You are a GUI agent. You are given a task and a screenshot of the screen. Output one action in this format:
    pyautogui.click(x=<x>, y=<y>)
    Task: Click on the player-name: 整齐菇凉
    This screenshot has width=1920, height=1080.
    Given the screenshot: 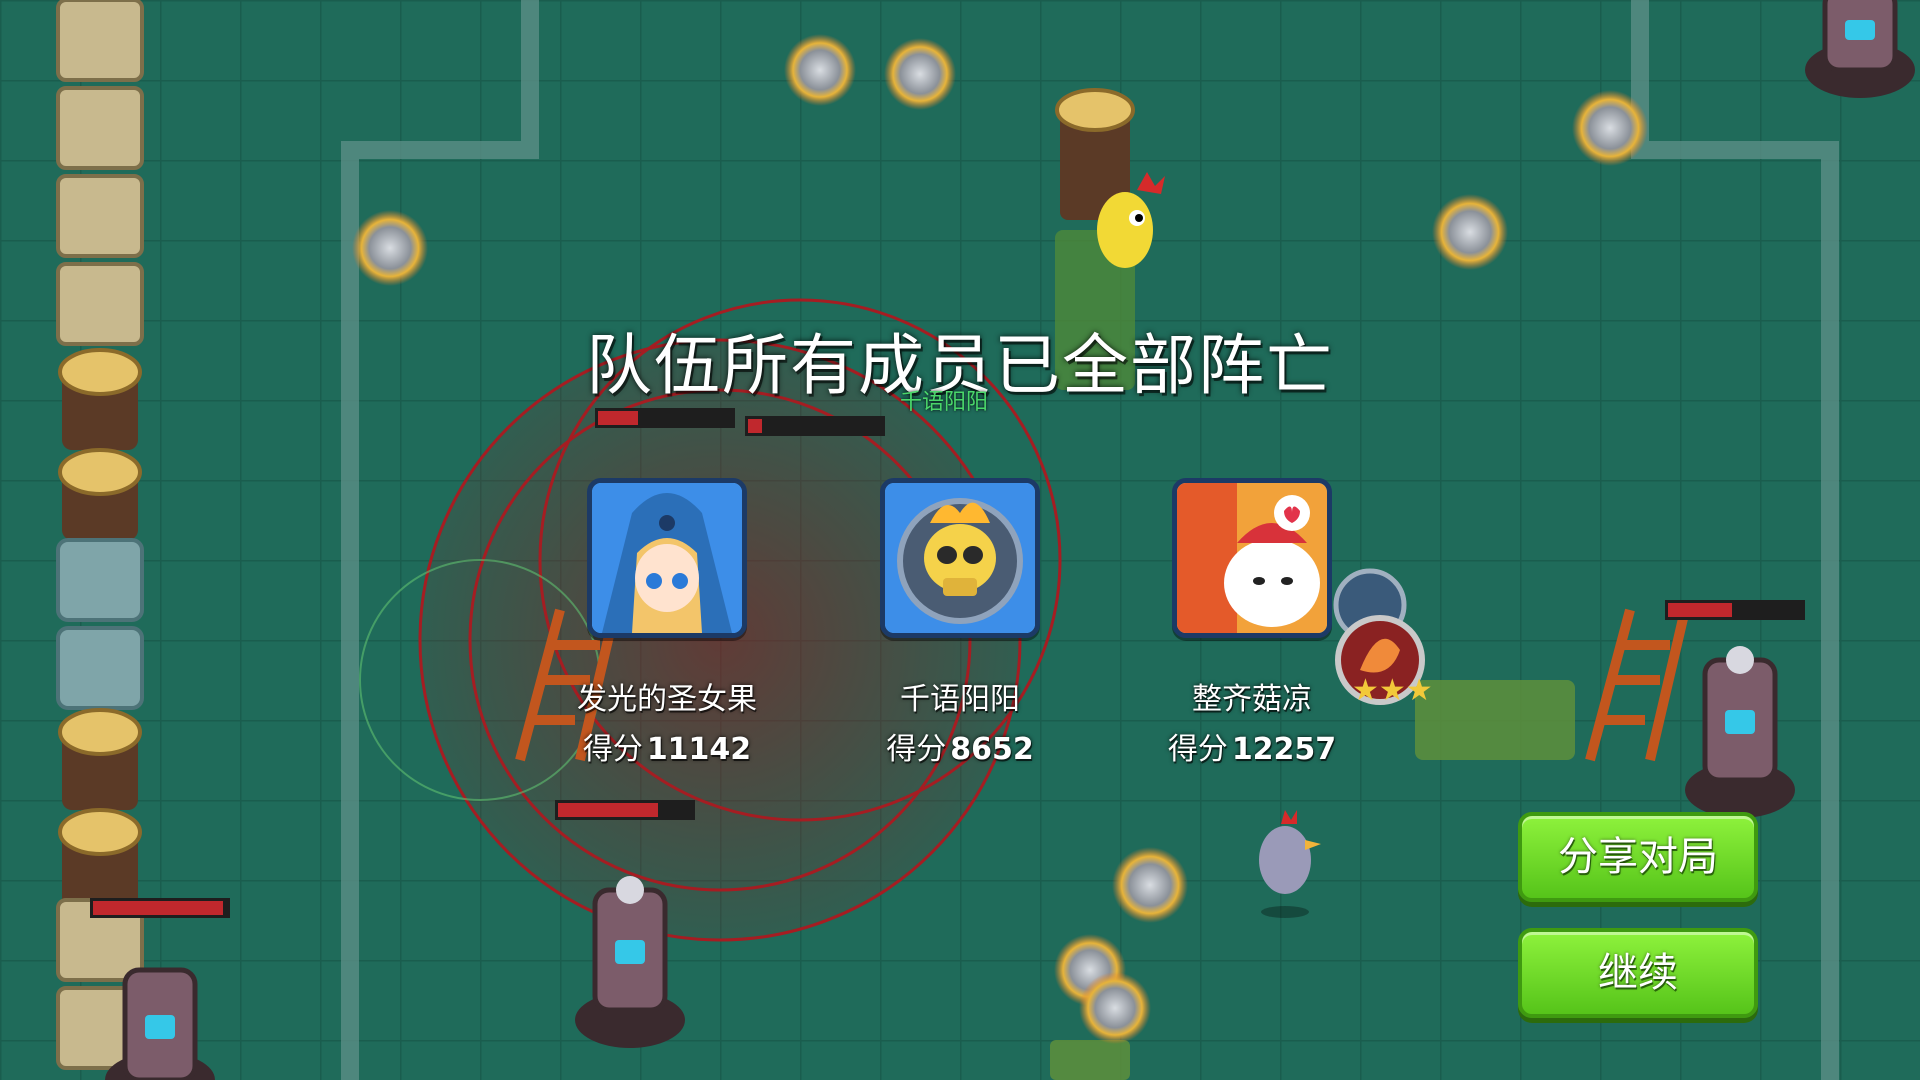 What is the action you would take?
    pyautogui.click(x=1252, y=699)
    